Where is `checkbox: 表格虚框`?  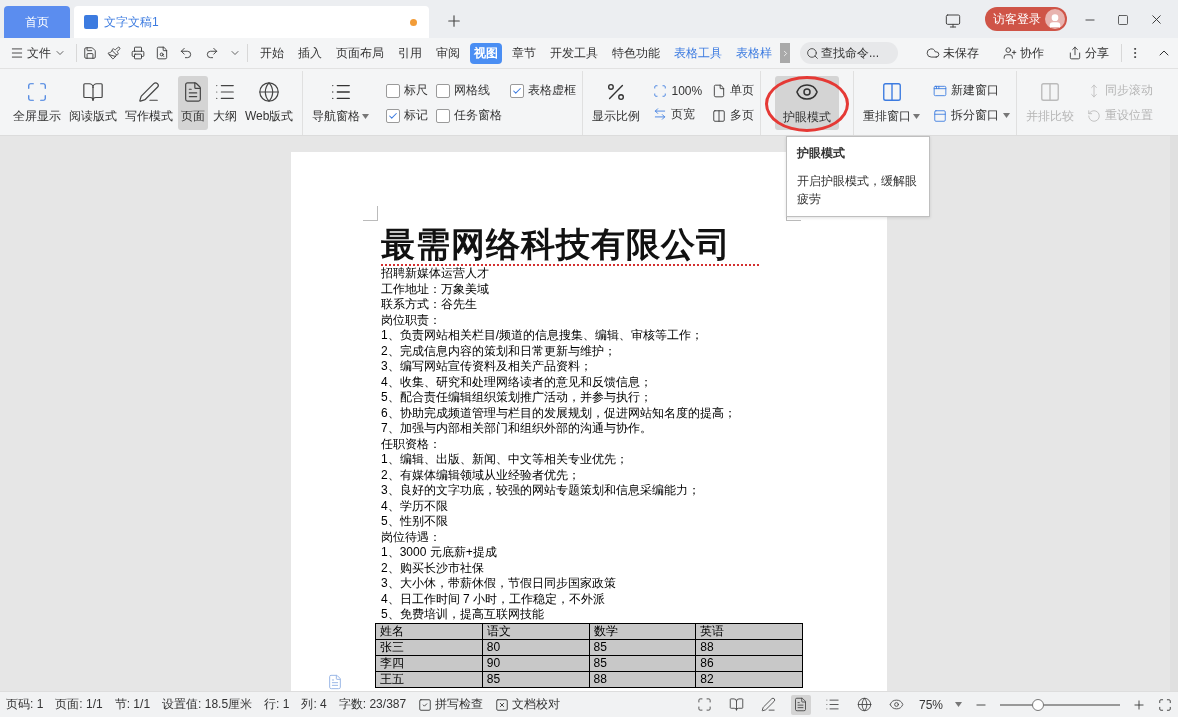
checkbox: 表格虚框 is located at coordinates (543, 90).